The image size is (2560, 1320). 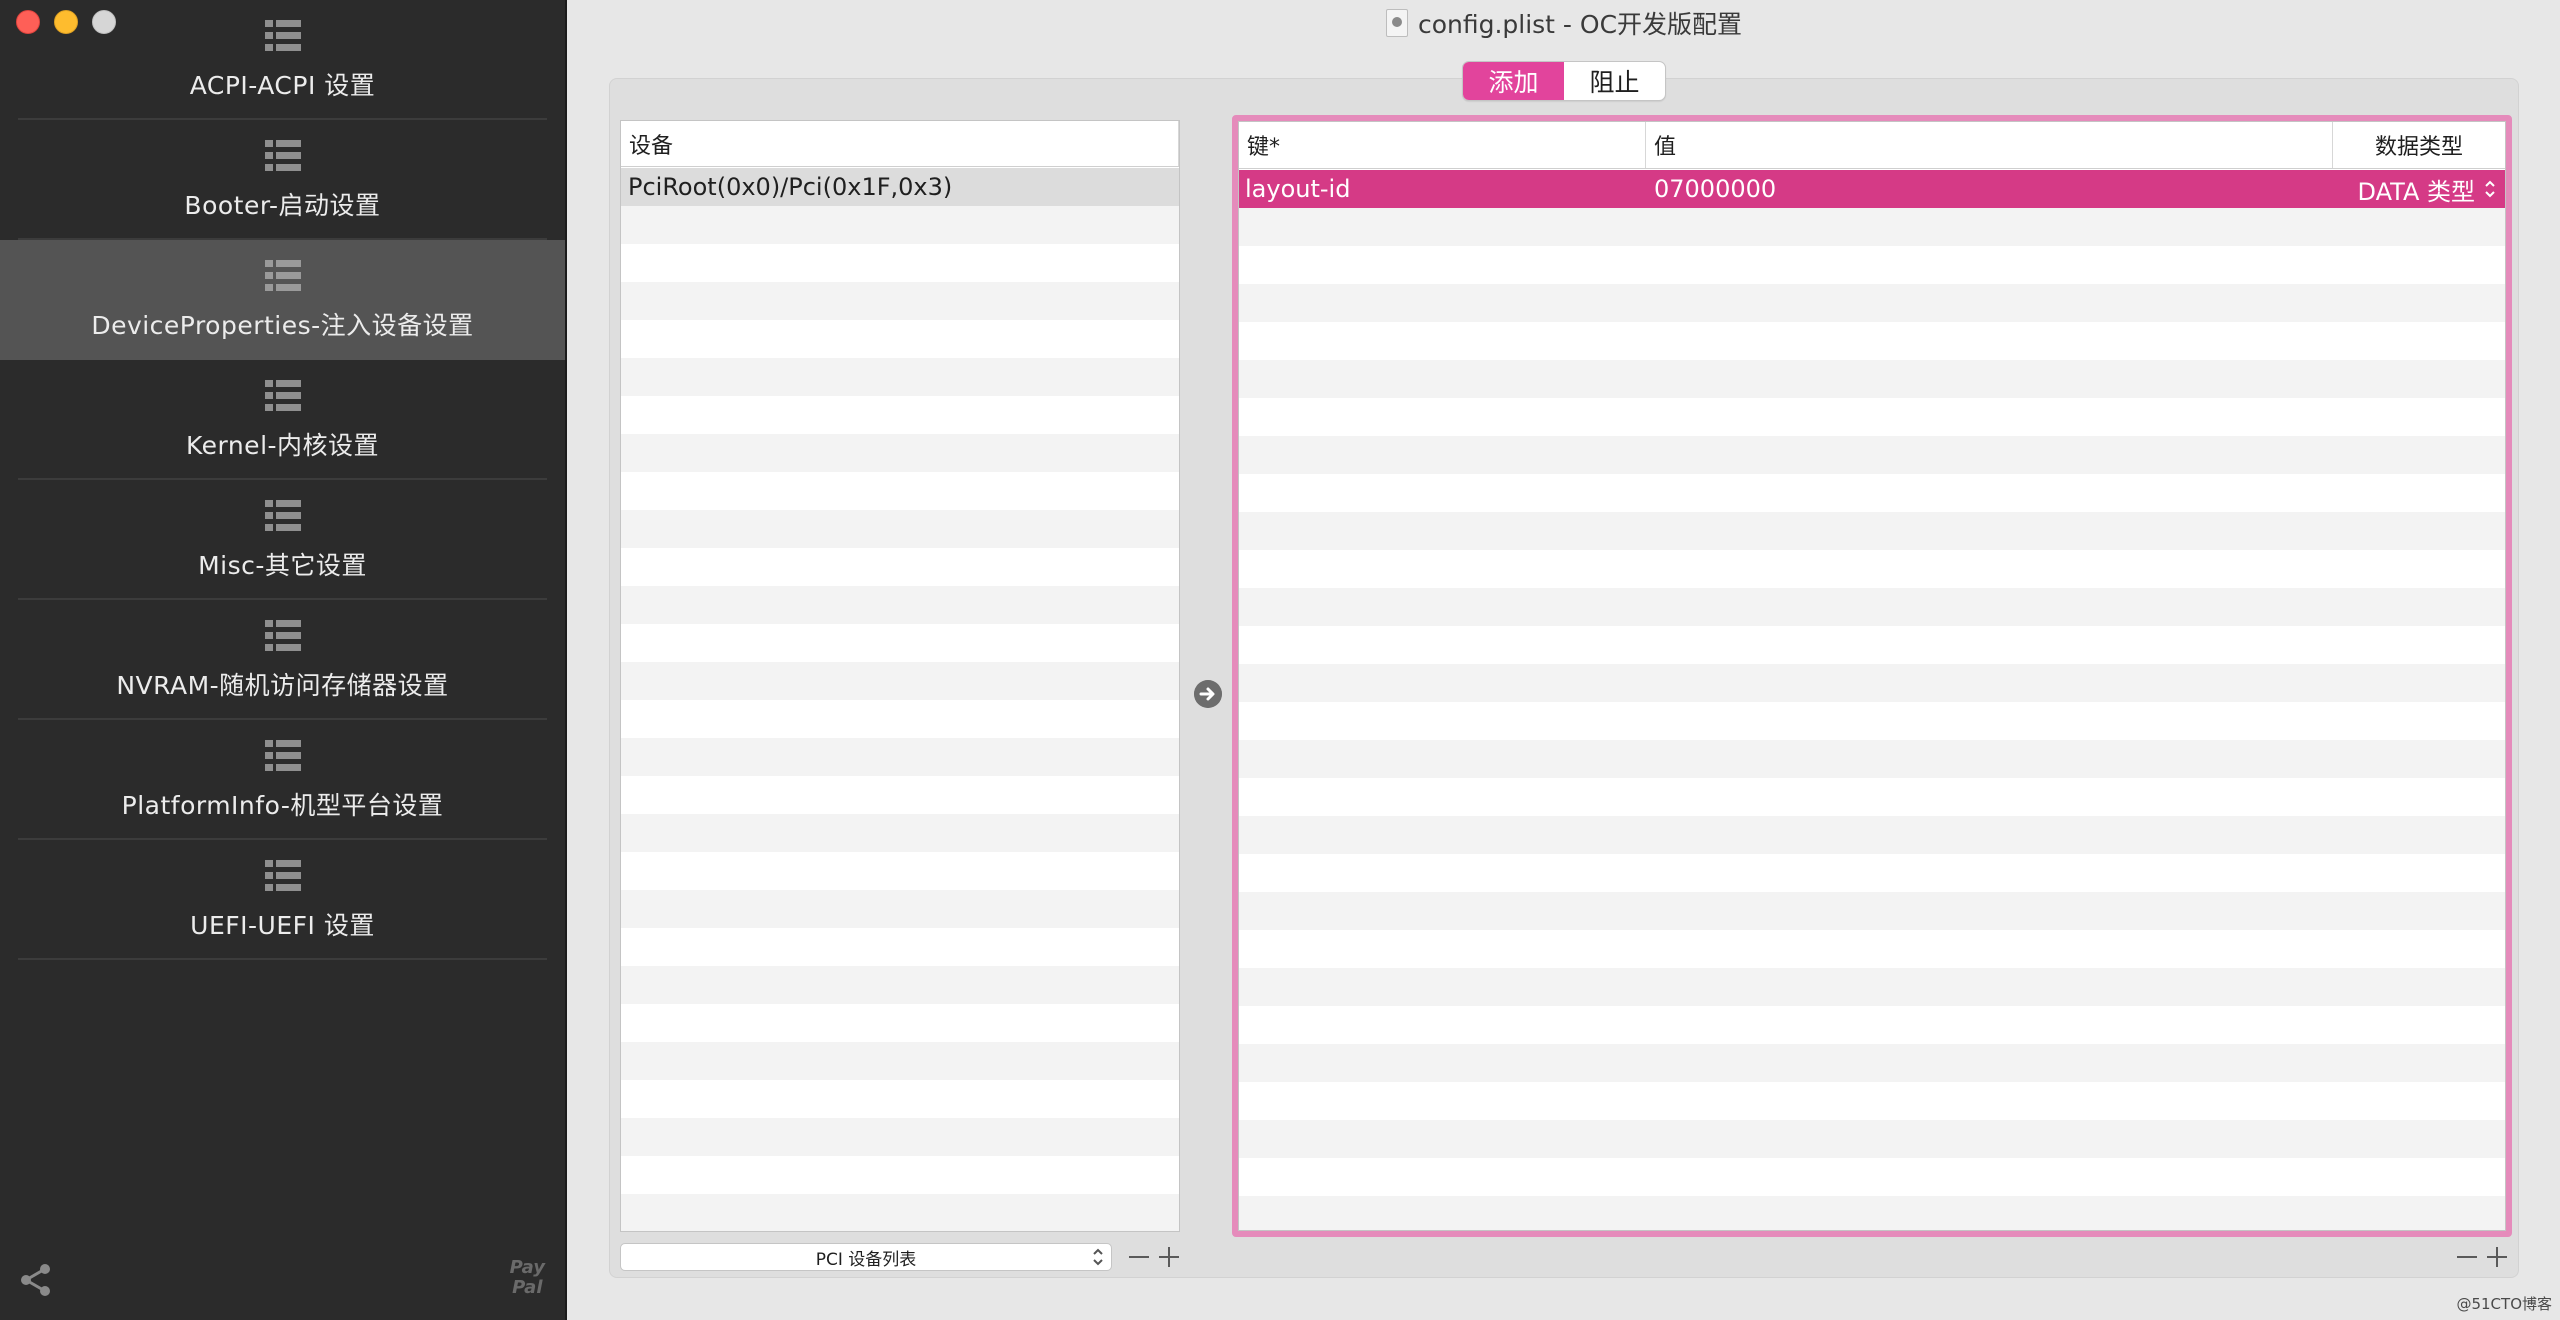 What do you see at coordinates (282, 805) in the screenshot?
I see `sidebar-item-label: PlatformInfo-机型平台设置` at bounding box center [282, 805].